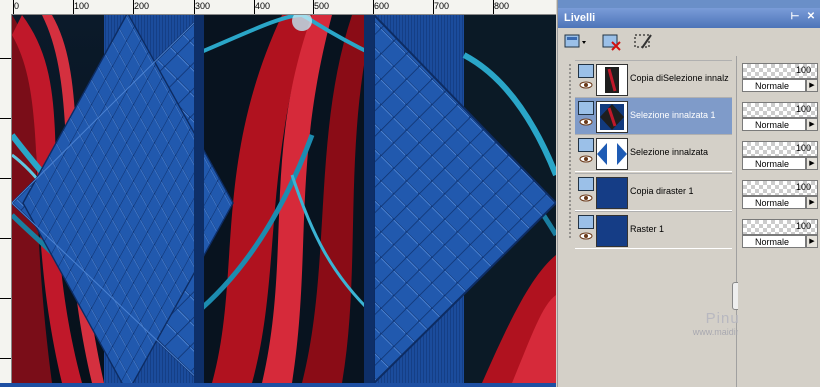 The width and height of the screenshot is (820, 387). What do you see at coordinates (369, 199) in the screenshot?
I see `divider-right` at bounding box center [369, 199].